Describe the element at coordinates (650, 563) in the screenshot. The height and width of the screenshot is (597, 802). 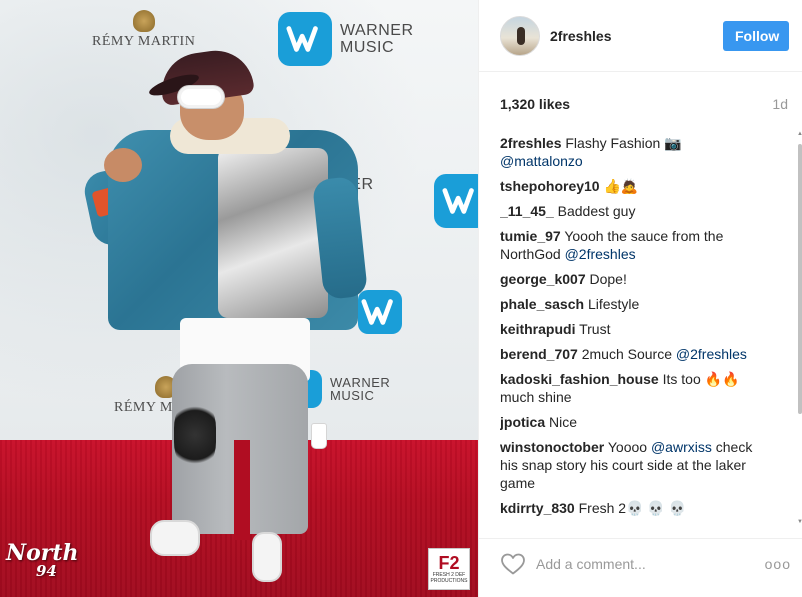
I see `add-comment-input` at that location.